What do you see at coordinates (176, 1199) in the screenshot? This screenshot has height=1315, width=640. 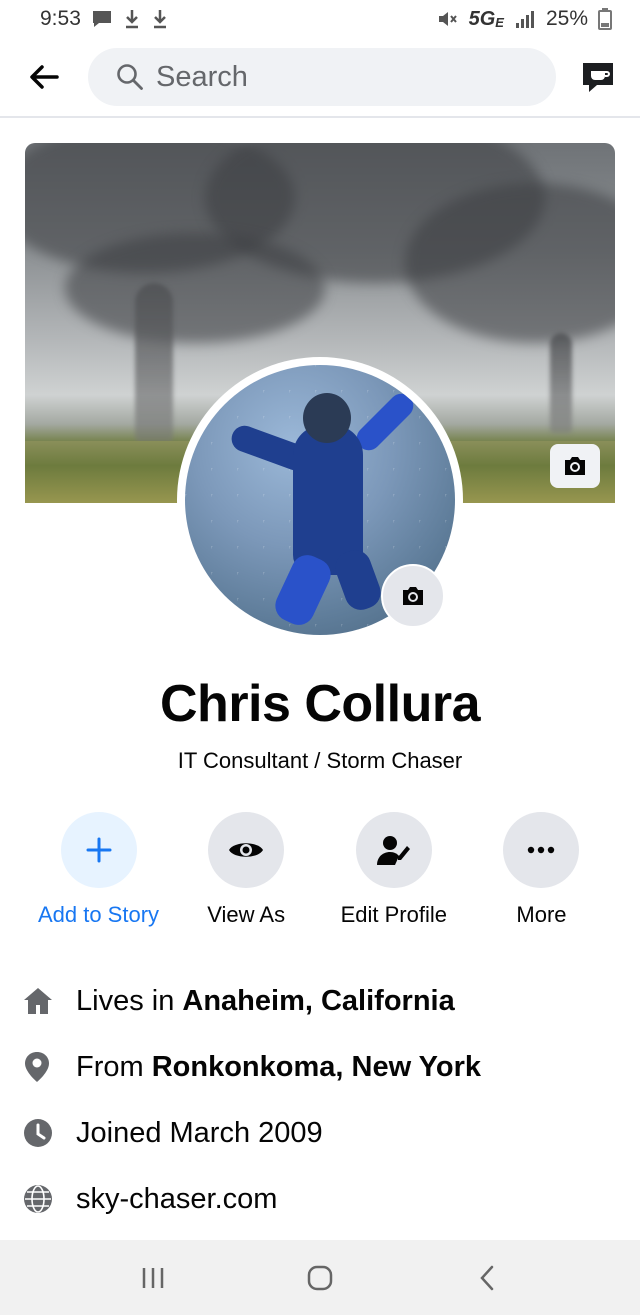 I see `website-link: sky-chaser.com` at bounding box center [176, 1199].